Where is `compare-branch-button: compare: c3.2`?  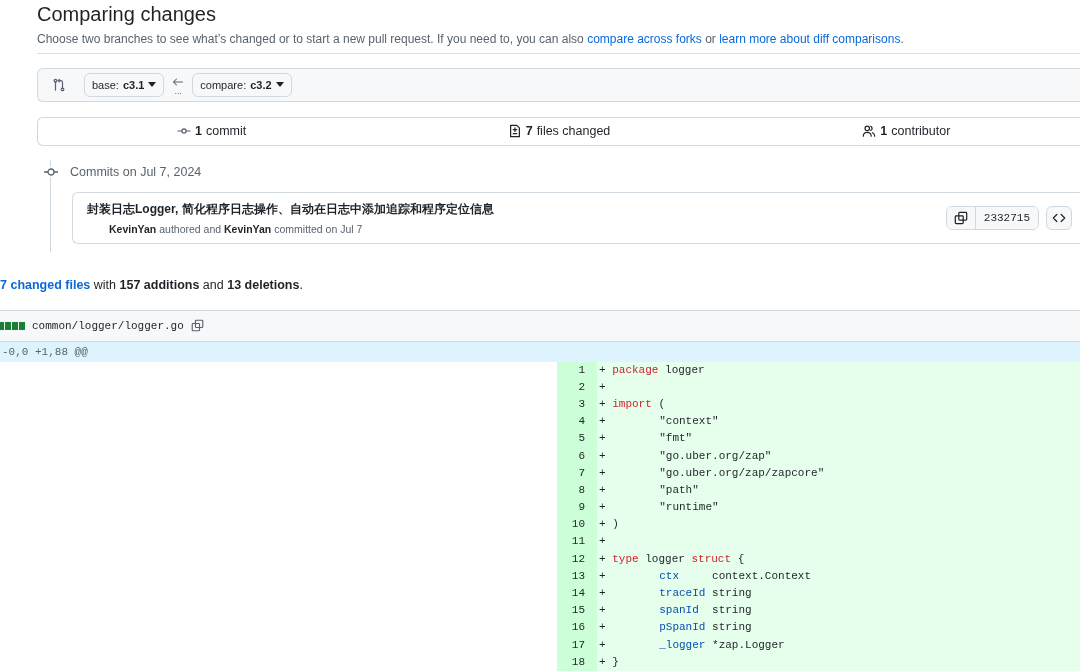
compare-branch-button: compare: c3.2 is located at coordinates (242, 84).